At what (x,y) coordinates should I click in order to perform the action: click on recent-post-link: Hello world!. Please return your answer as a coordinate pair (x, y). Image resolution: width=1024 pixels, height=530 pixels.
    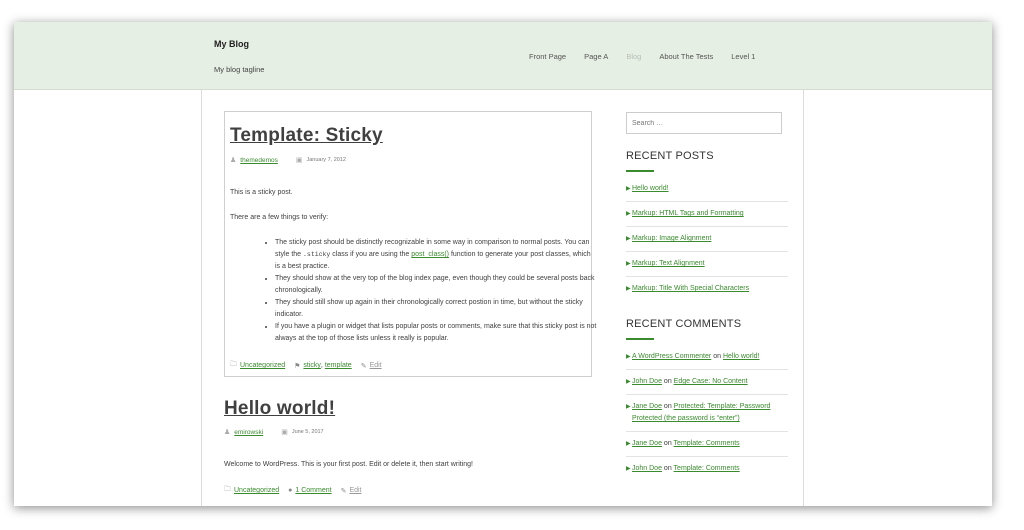
    Looking at the image, I should click on (650, 188).